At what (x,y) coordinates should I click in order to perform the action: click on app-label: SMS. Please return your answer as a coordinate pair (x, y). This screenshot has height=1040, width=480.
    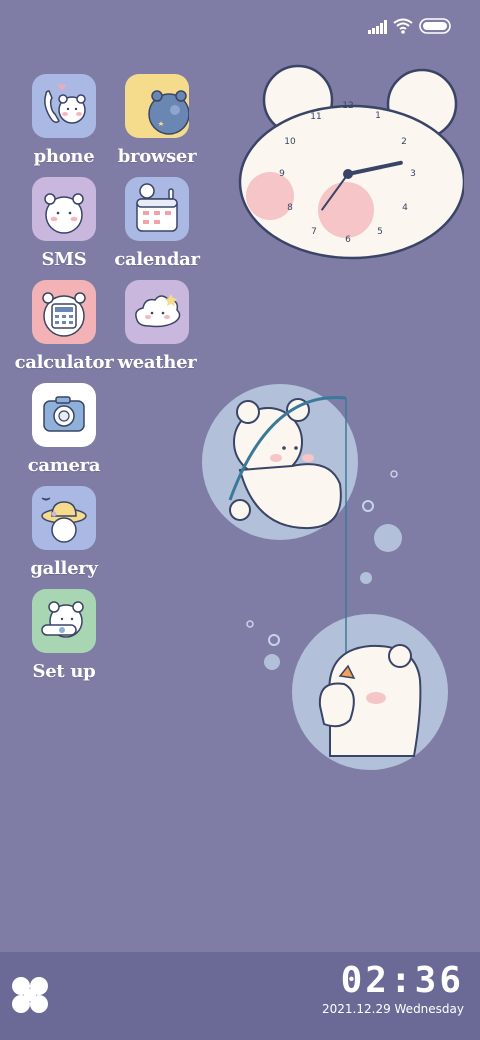
    Looking at the image, I should click on (64, 259).